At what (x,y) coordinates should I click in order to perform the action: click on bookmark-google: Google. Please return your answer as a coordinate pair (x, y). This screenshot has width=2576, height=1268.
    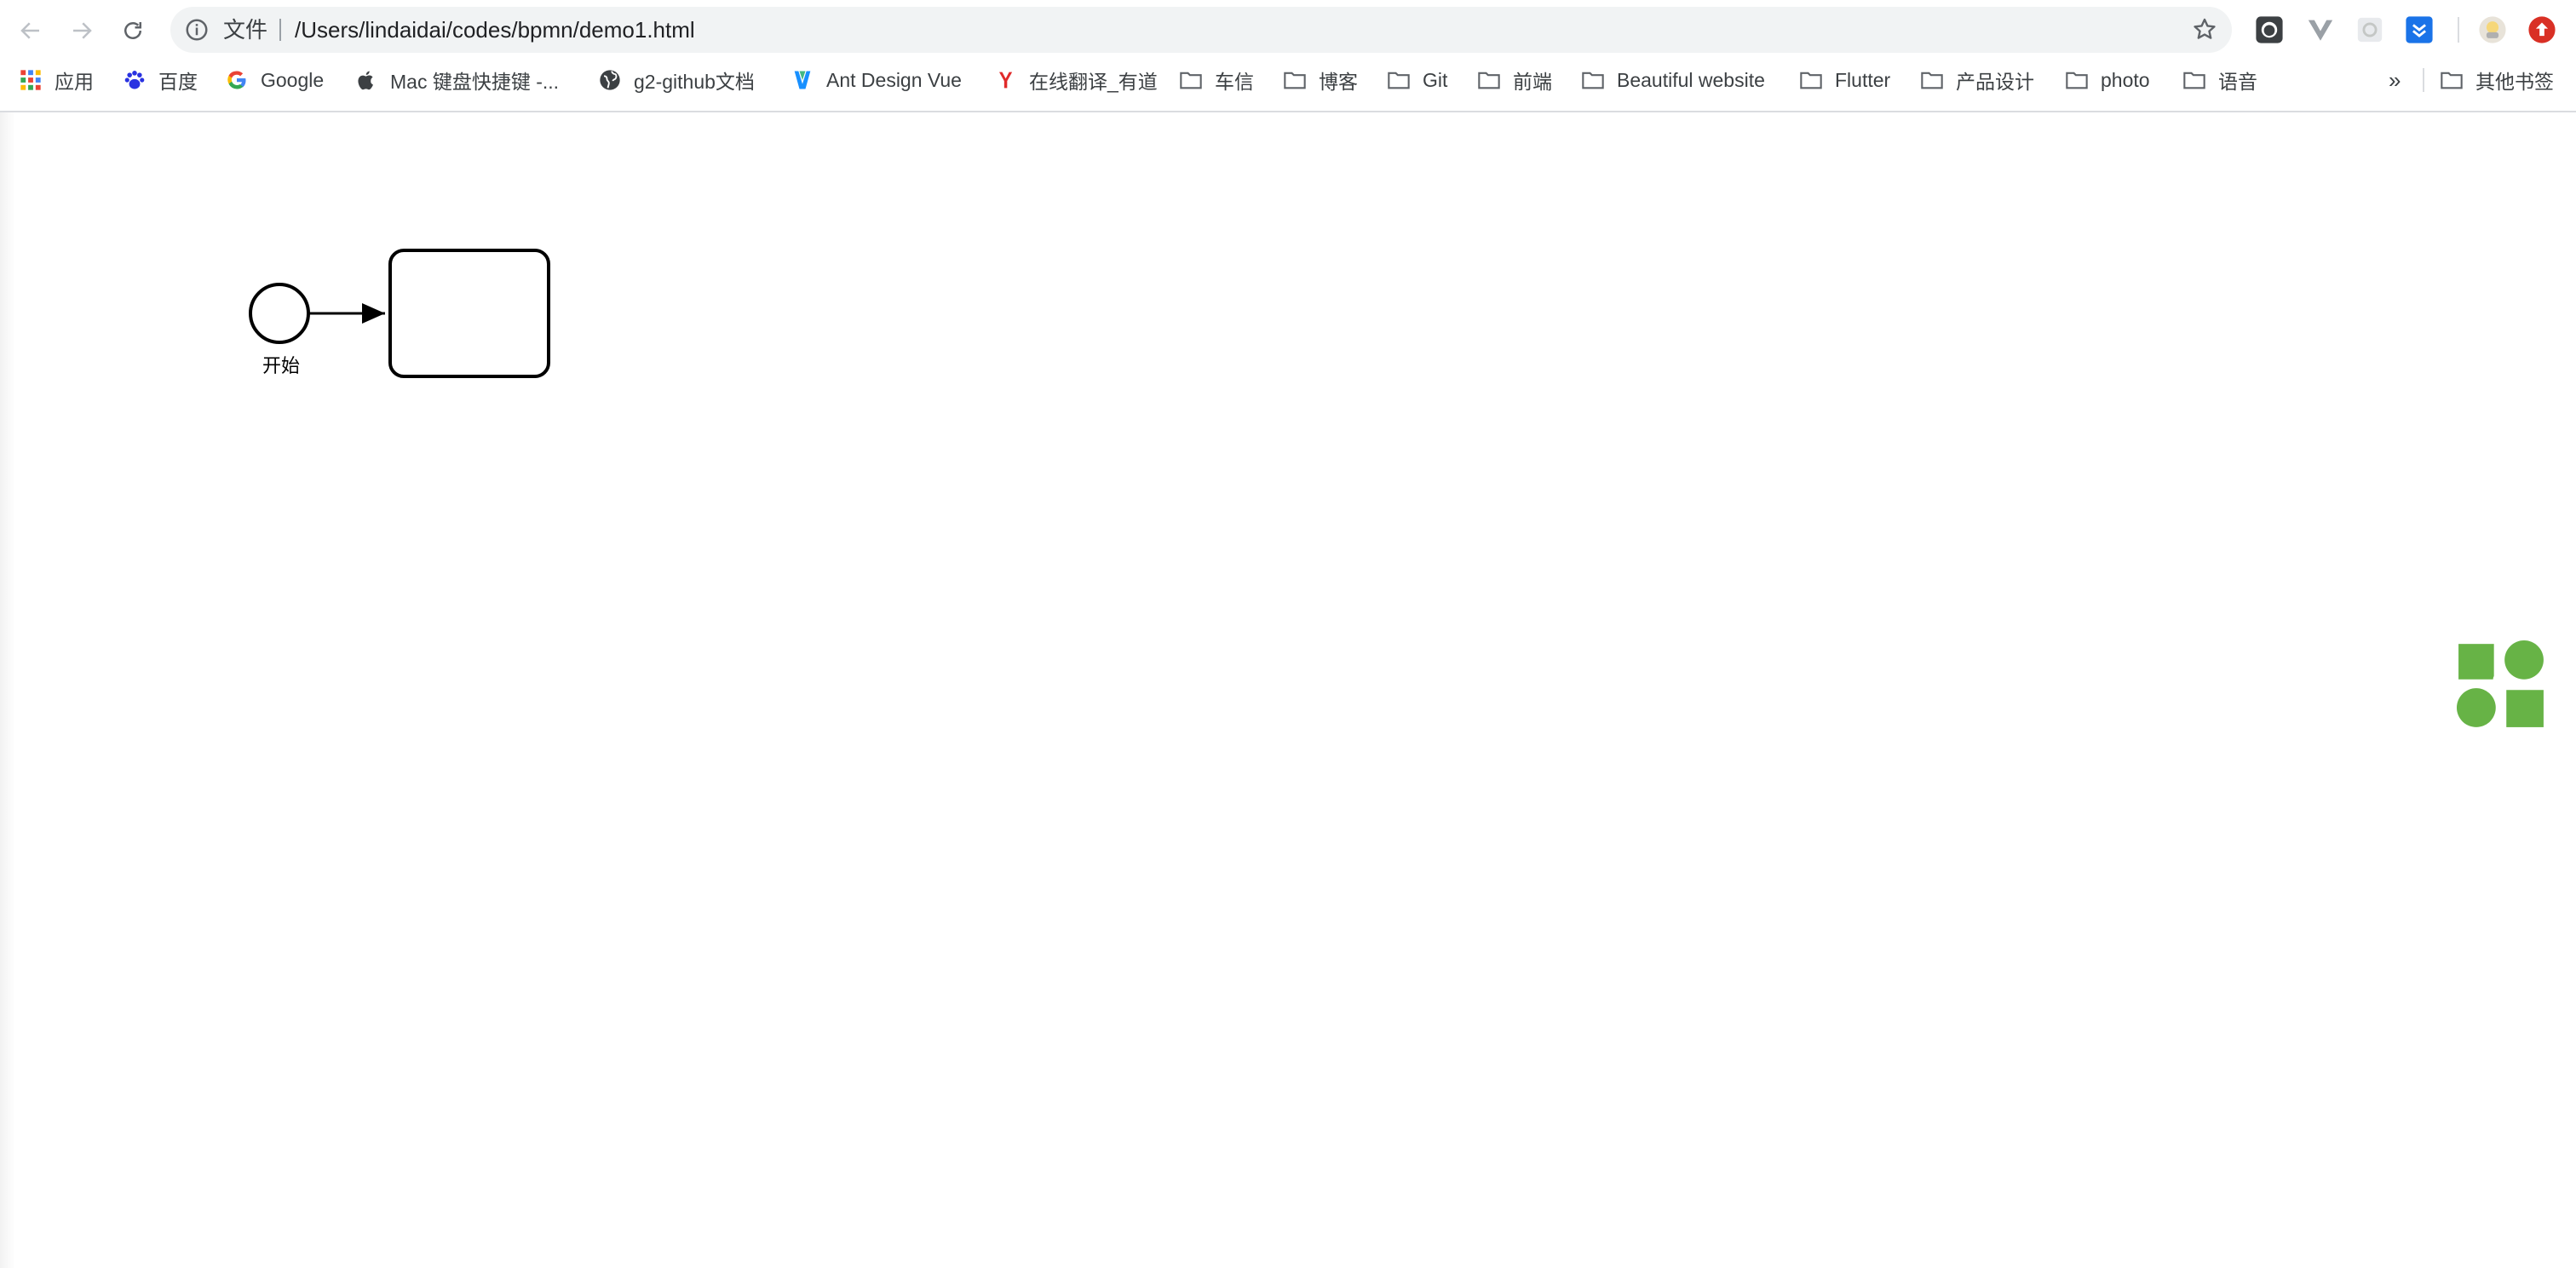
    Looking at the image, I should click on (274, 80).